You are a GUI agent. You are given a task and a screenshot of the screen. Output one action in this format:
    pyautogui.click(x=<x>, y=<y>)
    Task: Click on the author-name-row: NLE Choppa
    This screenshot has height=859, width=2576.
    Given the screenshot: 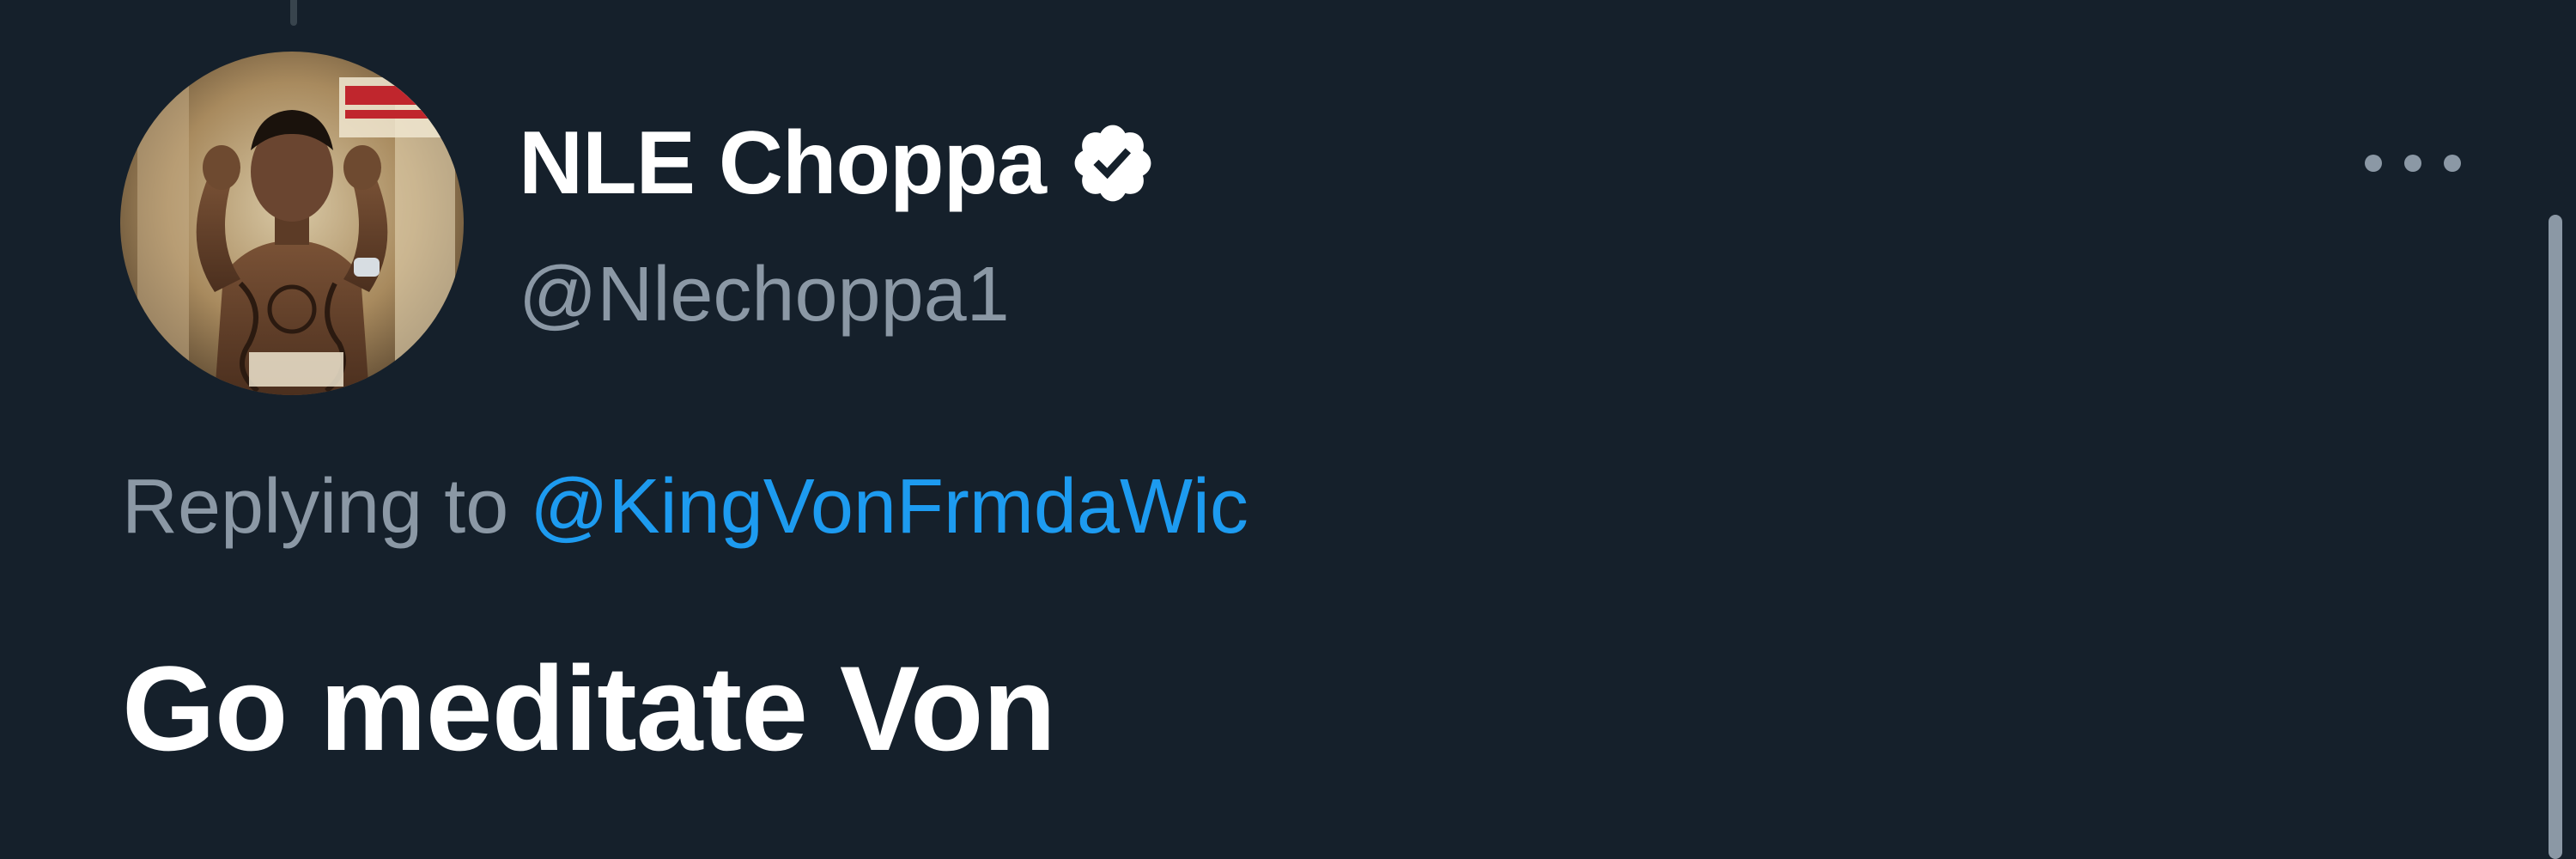 What is the action you would take?
    pyautogui.click(x=838, y=163)
    